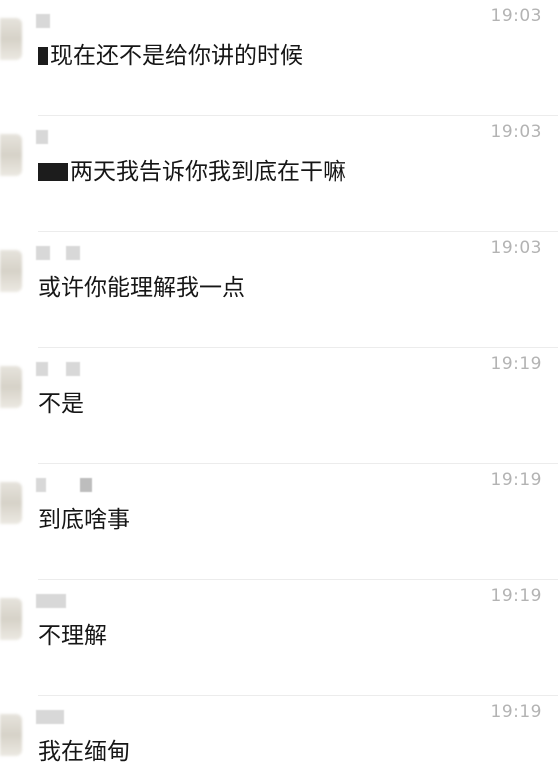 The width and height of the screenshot is (558, 783). Describe the element at coordinates (84, 520) in the screenshot. I see `message-text: 到底啥事` at that location.